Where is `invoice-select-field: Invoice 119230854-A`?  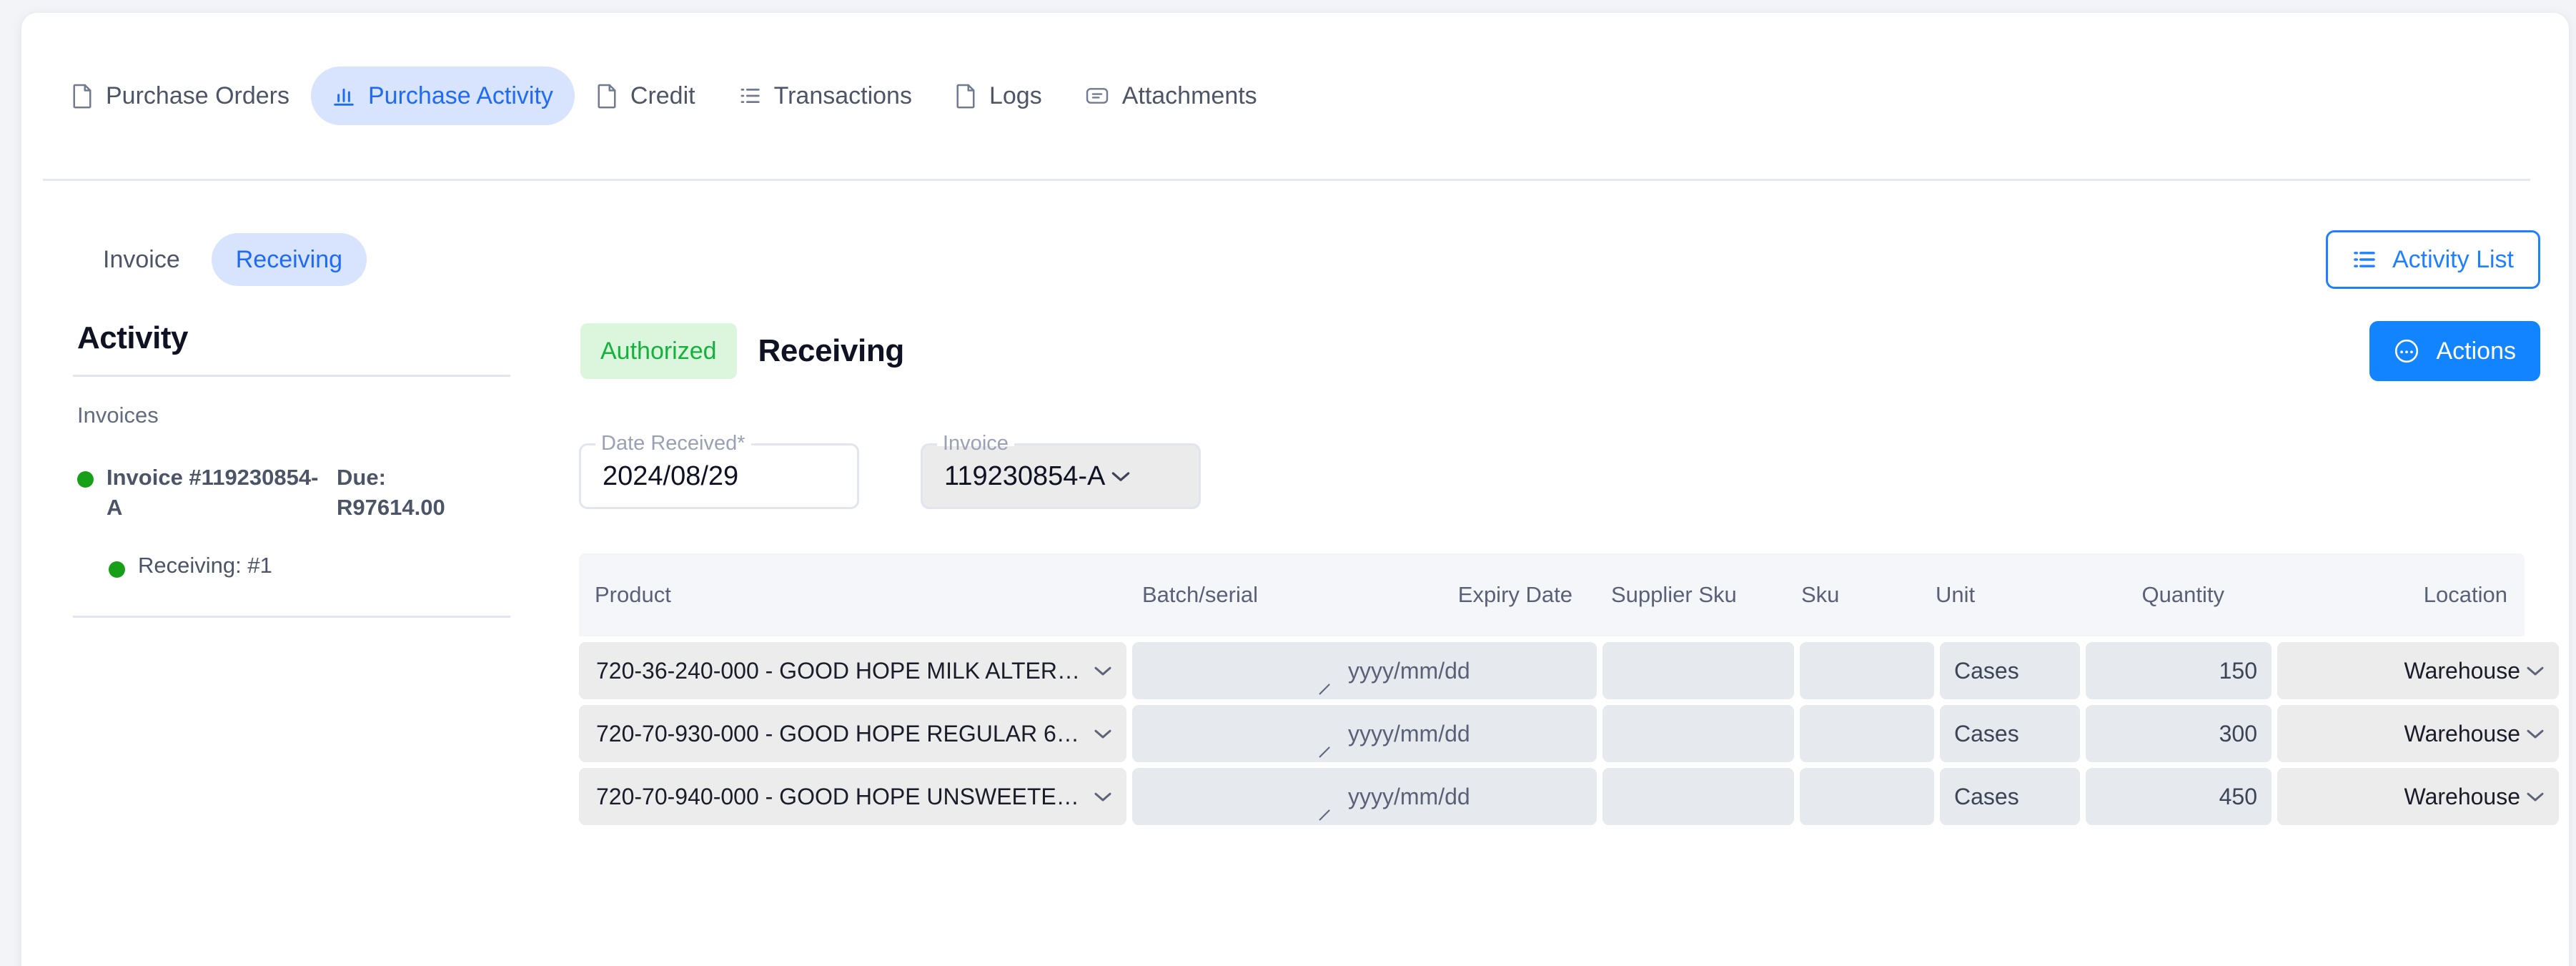
invoice-select-field: Invoice 119230854-A is located at coordinates (1061, 470).